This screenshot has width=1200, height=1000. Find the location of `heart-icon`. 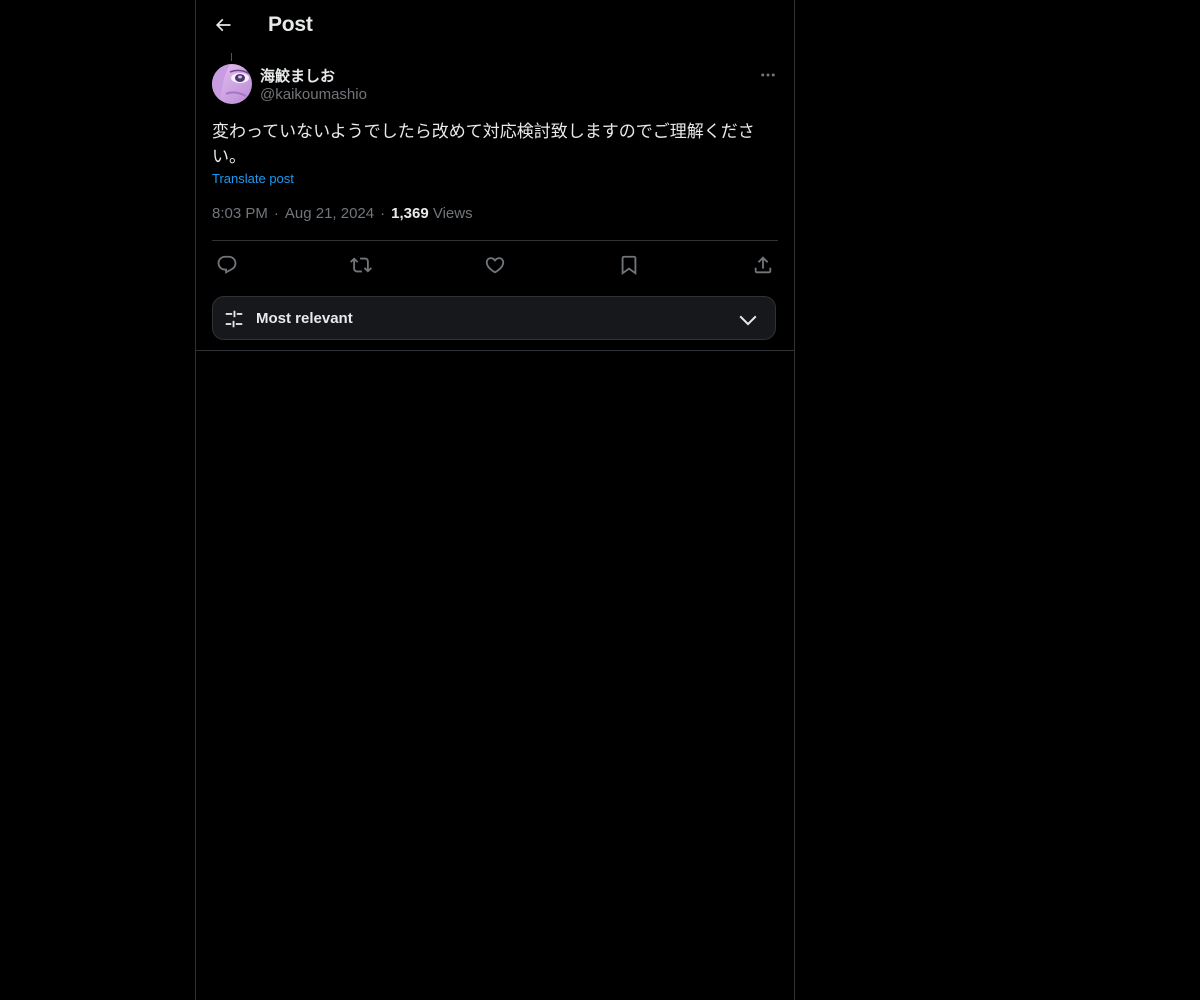

heart-icon is located at coordinates (495, 265).